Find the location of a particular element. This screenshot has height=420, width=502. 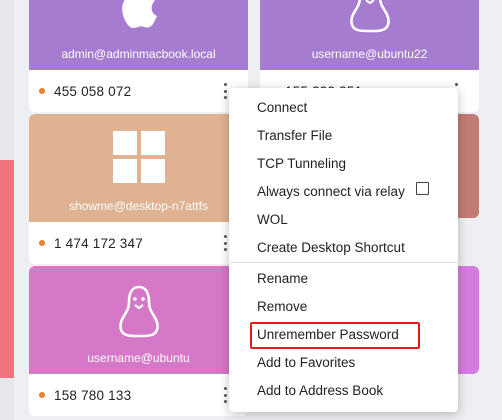

peer-card-thumbnail: username@ubuntu22 is located at coordinates (369, 35).